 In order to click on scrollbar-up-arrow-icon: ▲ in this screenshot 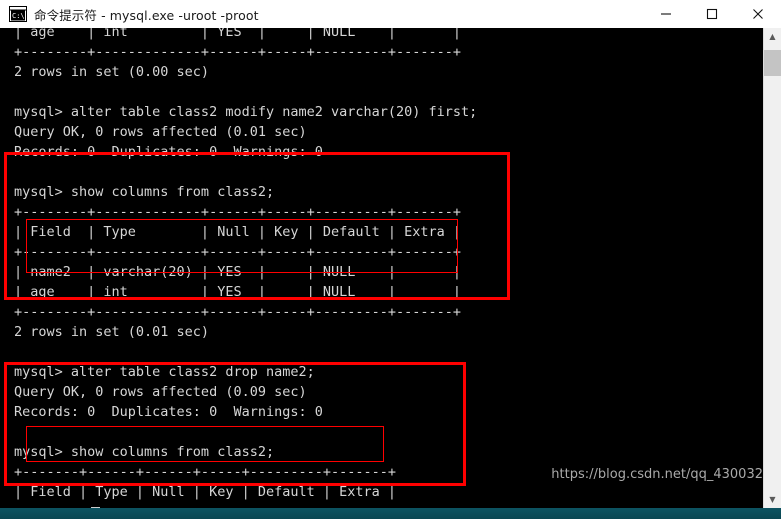, I will do `click(772, 36)`.